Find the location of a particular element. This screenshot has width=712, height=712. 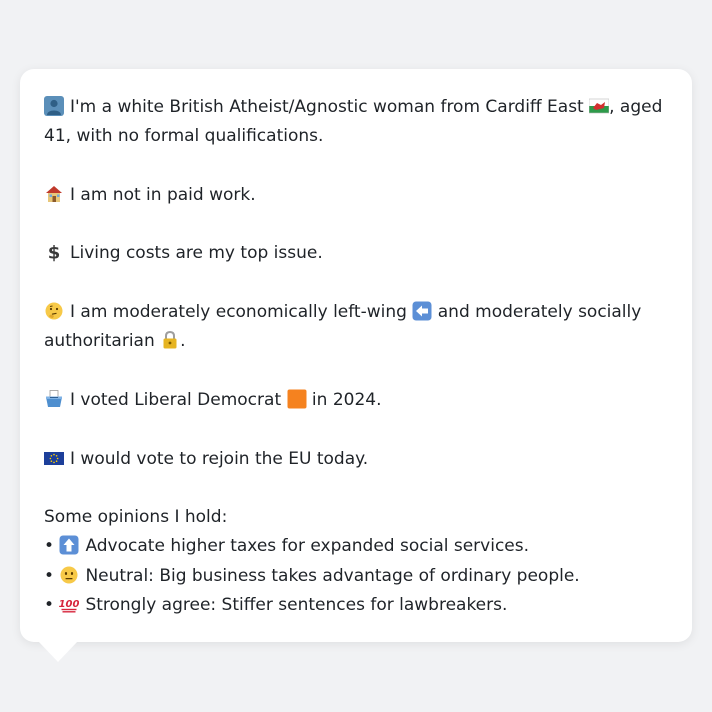

vote-line: I voted Liberal Democrat in 2024. is located at coordinates (356, 400).